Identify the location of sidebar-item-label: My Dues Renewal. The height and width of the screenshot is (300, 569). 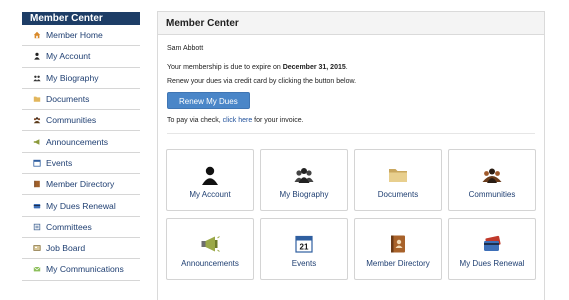
(81, 205).